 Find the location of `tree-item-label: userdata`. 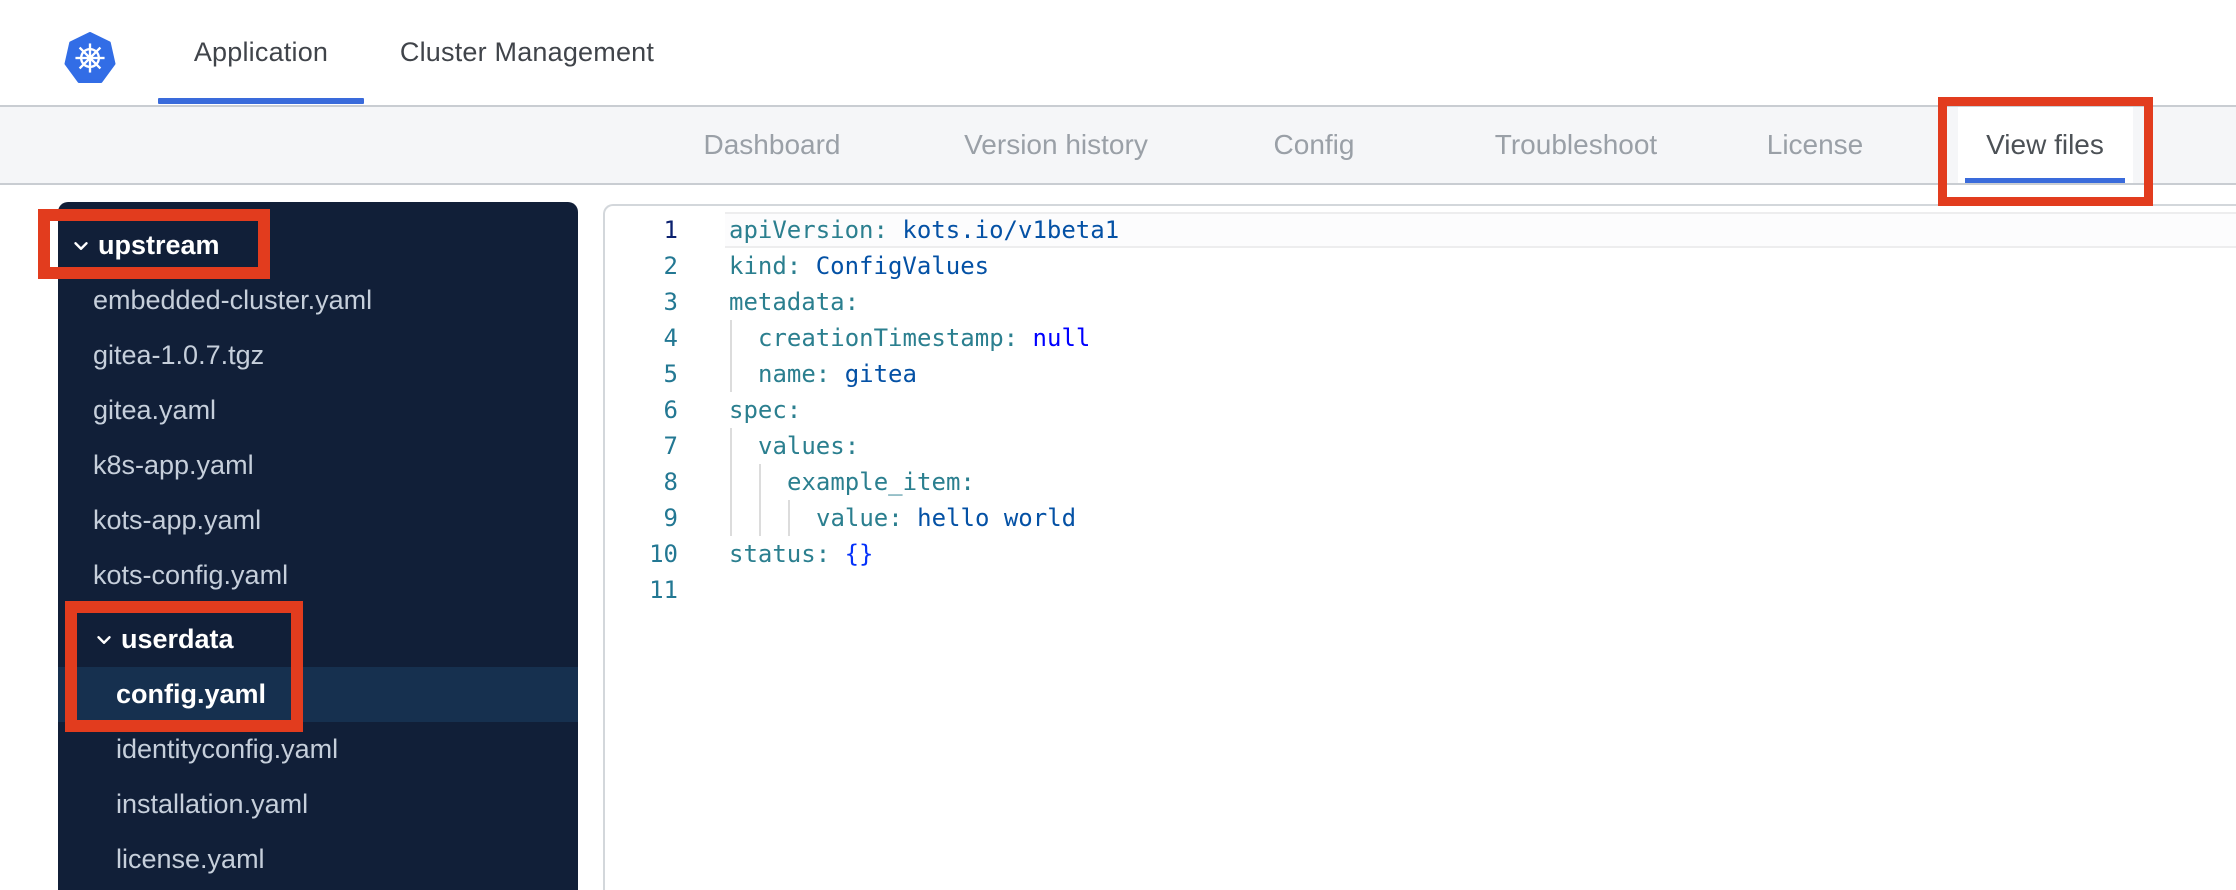

tree-item-label: userdata is located at coordinates (177, 639).